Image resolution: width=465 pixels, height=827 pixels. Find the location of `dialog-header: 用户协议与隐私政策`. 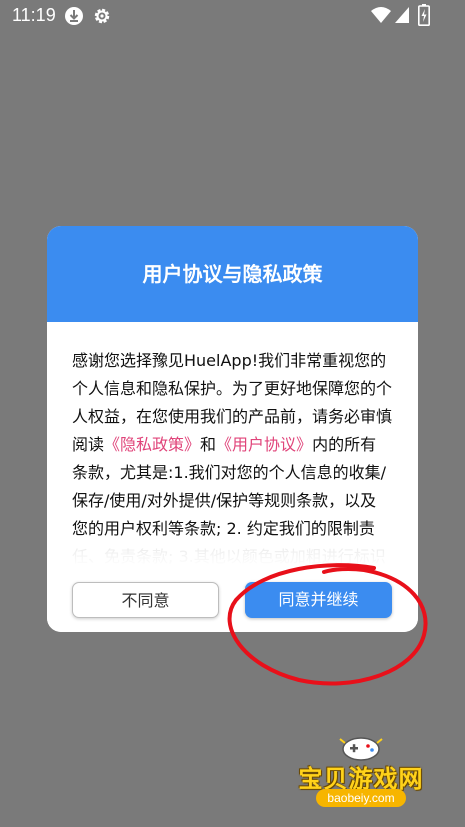

dialog-header: 用户协议与隐私政策 is located at coordinates (232, 274).